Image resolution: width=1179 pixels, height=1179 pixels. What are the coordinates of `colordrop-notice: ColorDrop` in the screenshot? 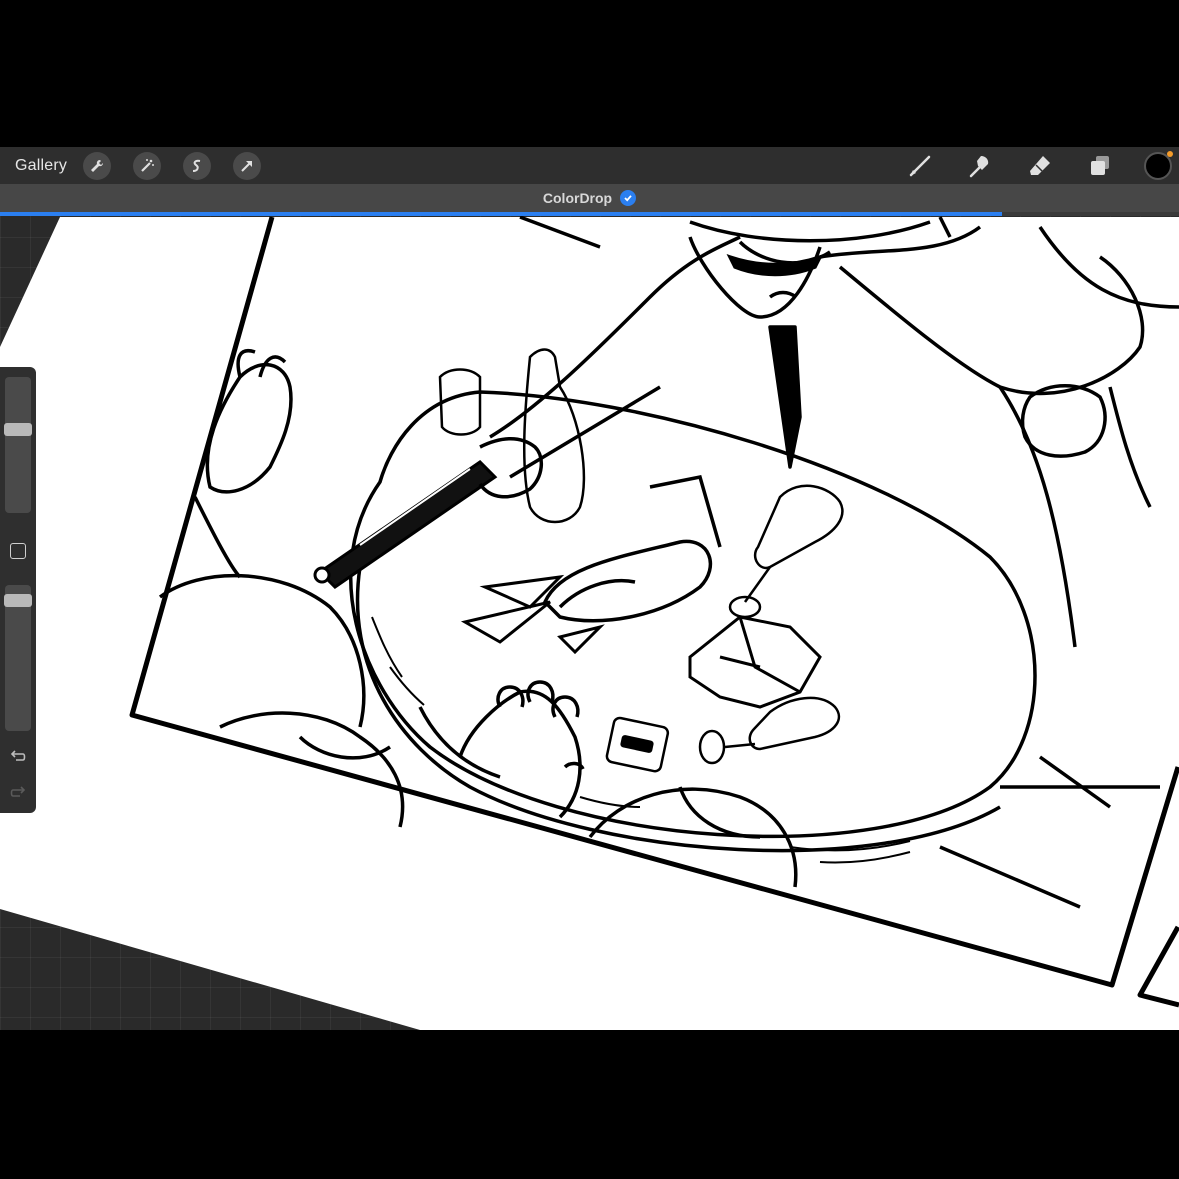 It's located at (589, 198).